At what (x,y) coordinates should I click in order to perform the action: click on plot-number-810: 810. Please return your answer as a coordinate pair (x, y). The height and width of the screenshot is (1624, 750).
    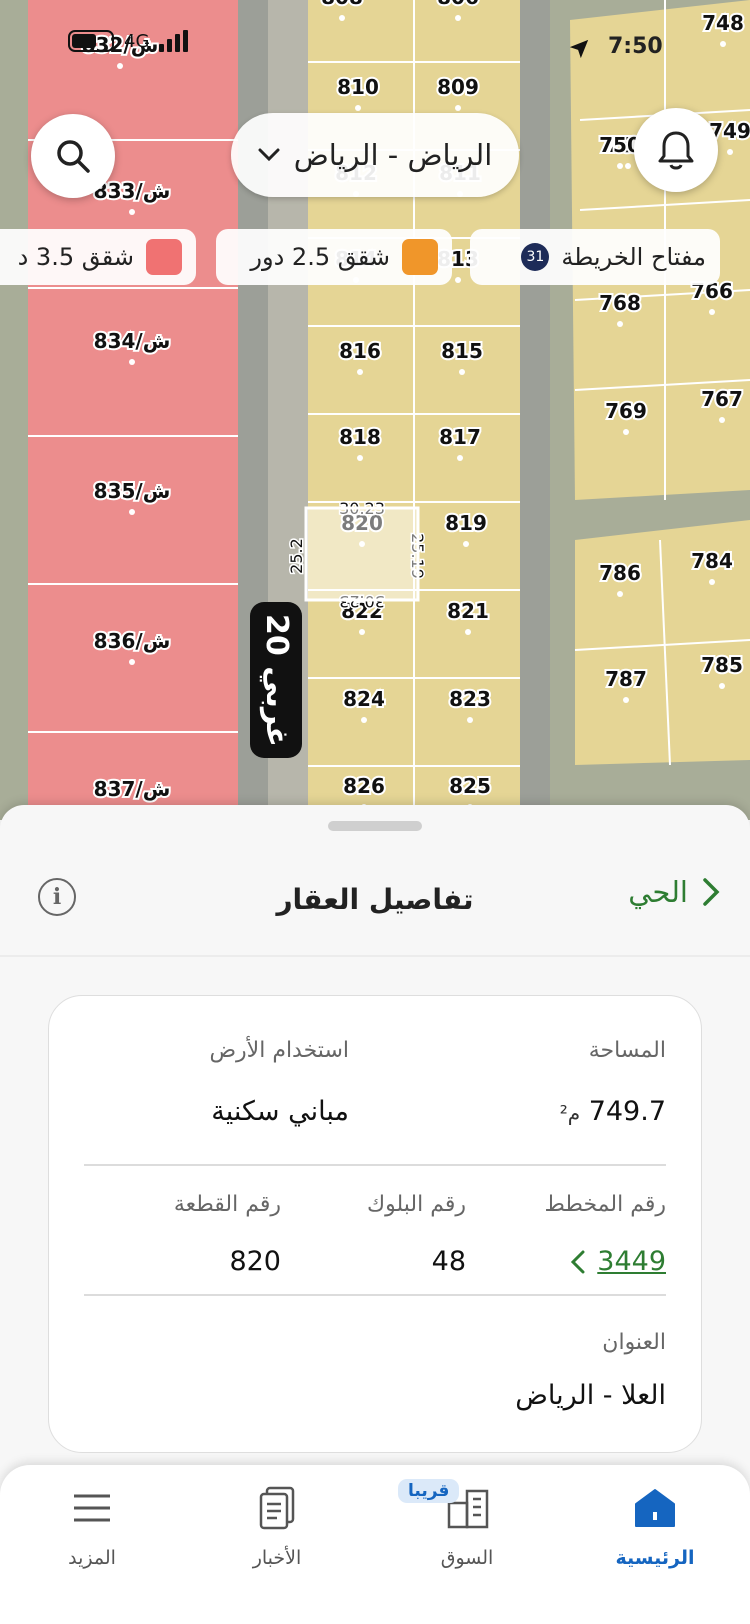
    Looking at the image, I should click on (358, 87).